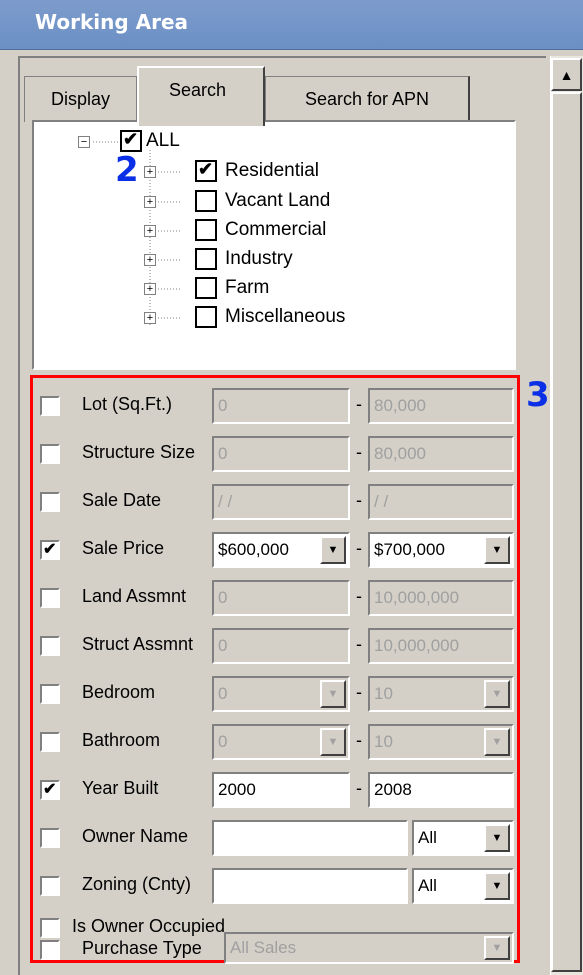  I want to click on struct-assmnt-max-input: 10,000,000, so click(441, 646).